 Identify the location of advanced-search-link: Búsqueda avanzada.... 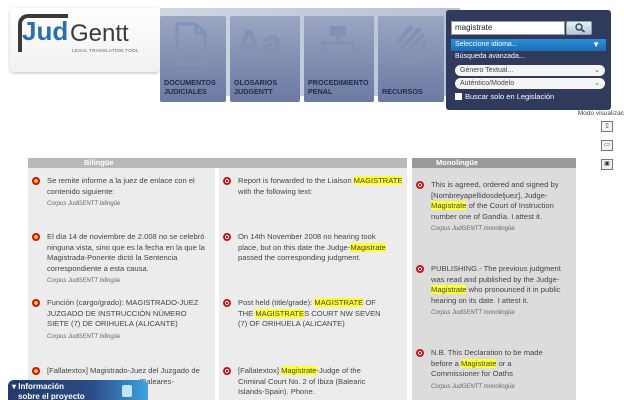
(490, 56).